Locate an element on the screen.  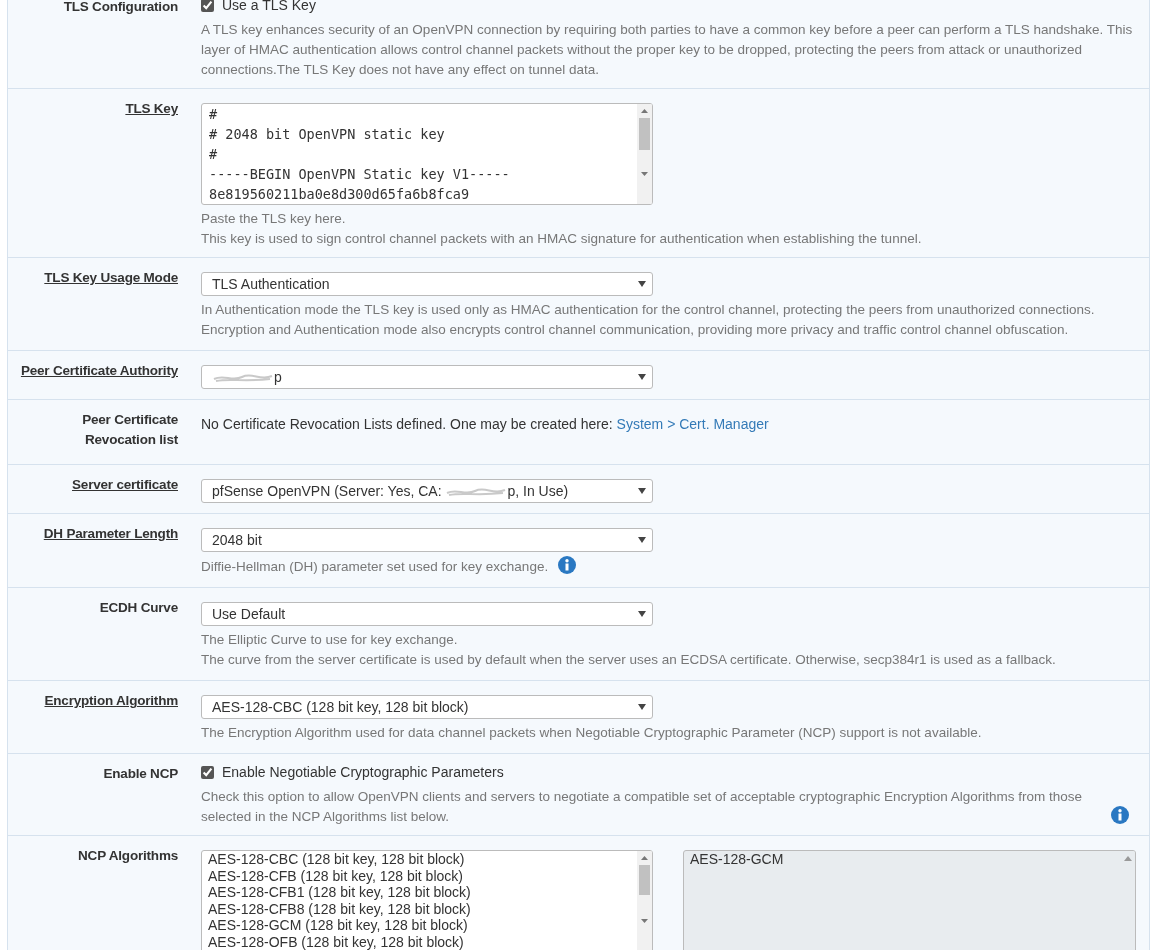
scroll-arrow-icon is located at coordinates (1127, 858).